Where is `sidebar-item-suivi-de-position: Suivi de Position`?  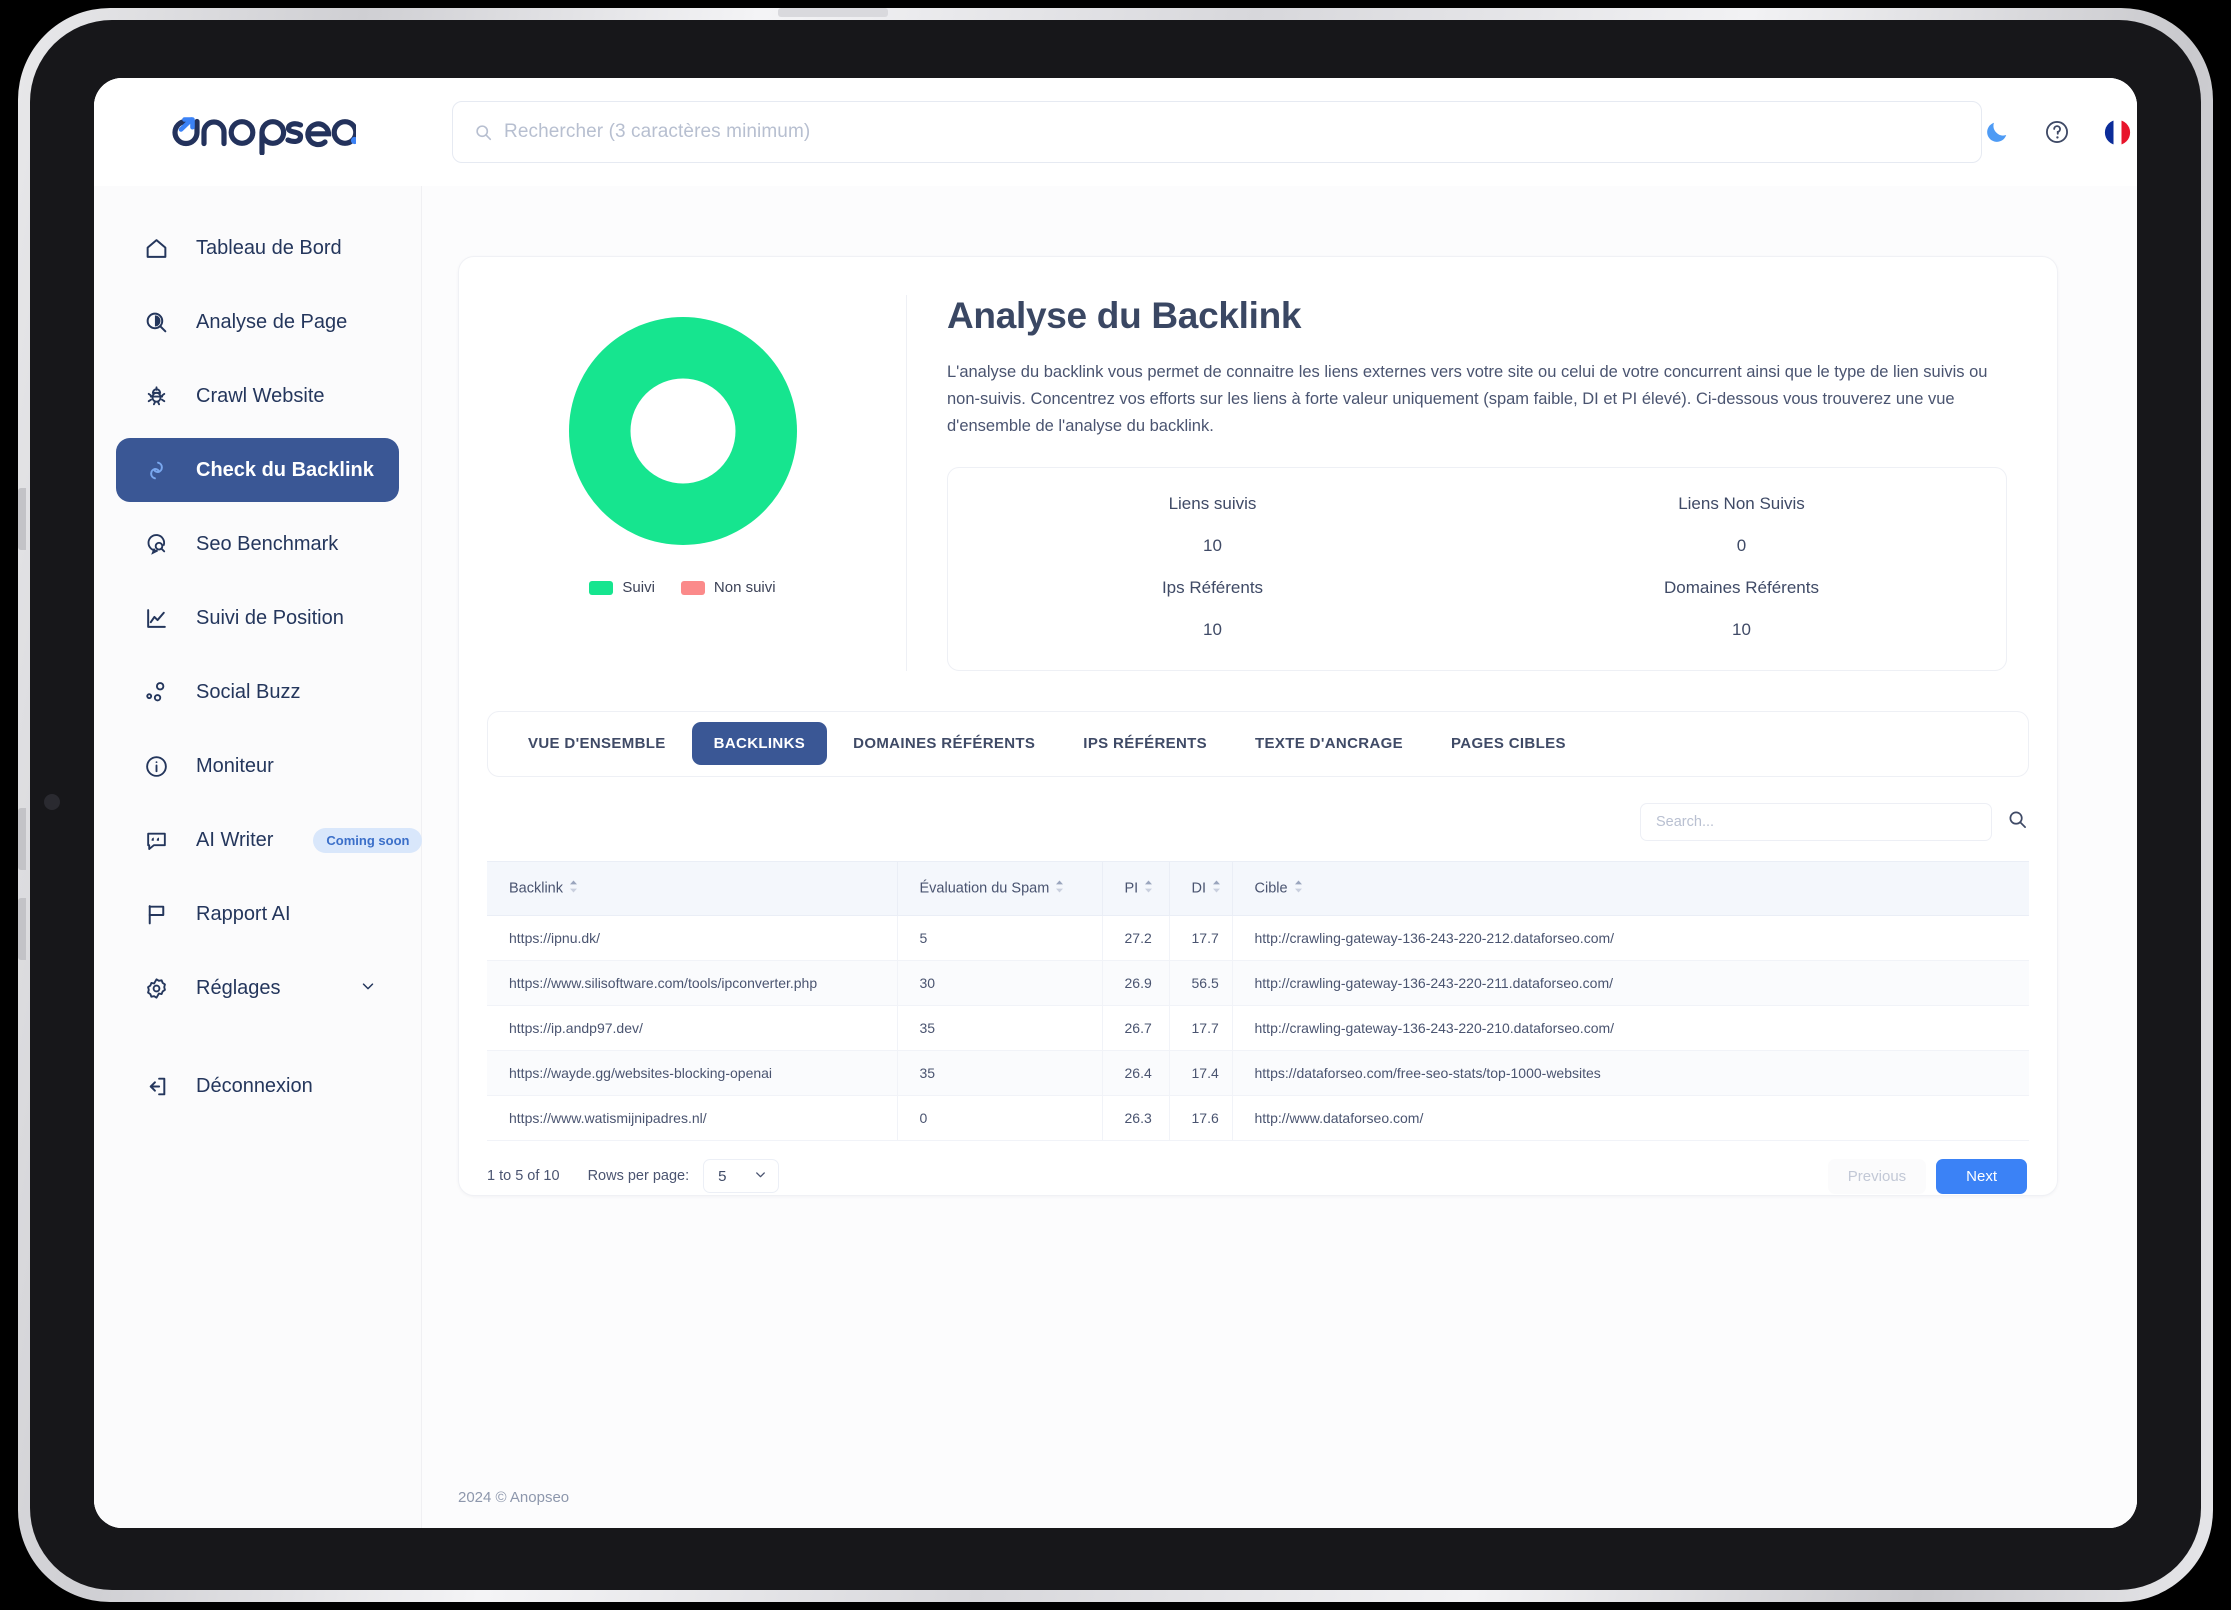
sidebar-item-suivi-de-position: Suivi de Position is located at coordinates (257, 618).